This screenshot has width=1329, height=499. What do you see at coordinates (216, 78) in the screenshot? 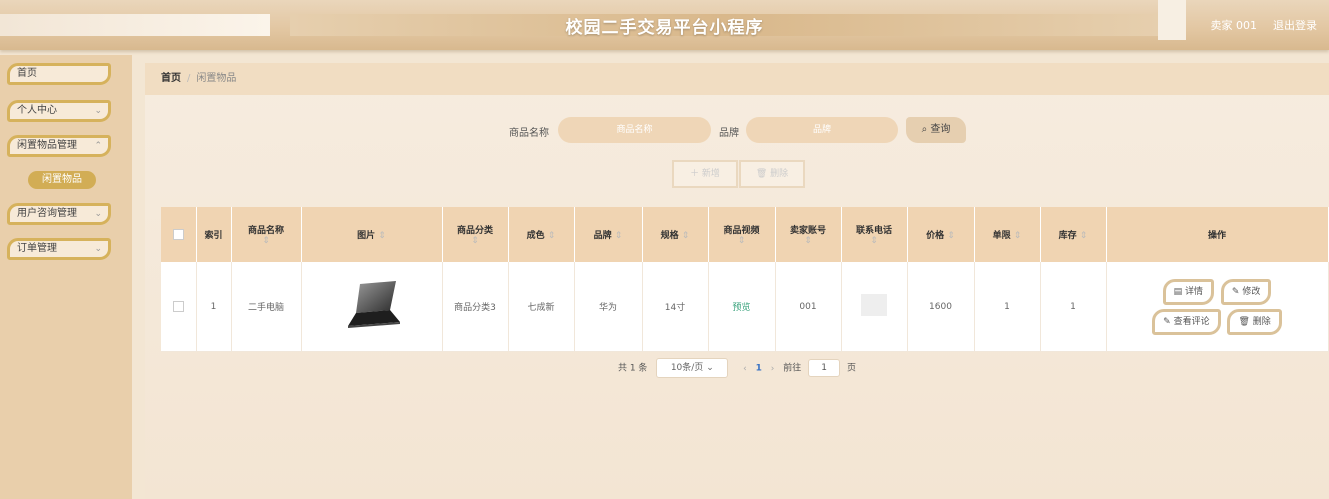
I see `breadcrumb-current: 闲置物品` at bounding box center [216, 78].